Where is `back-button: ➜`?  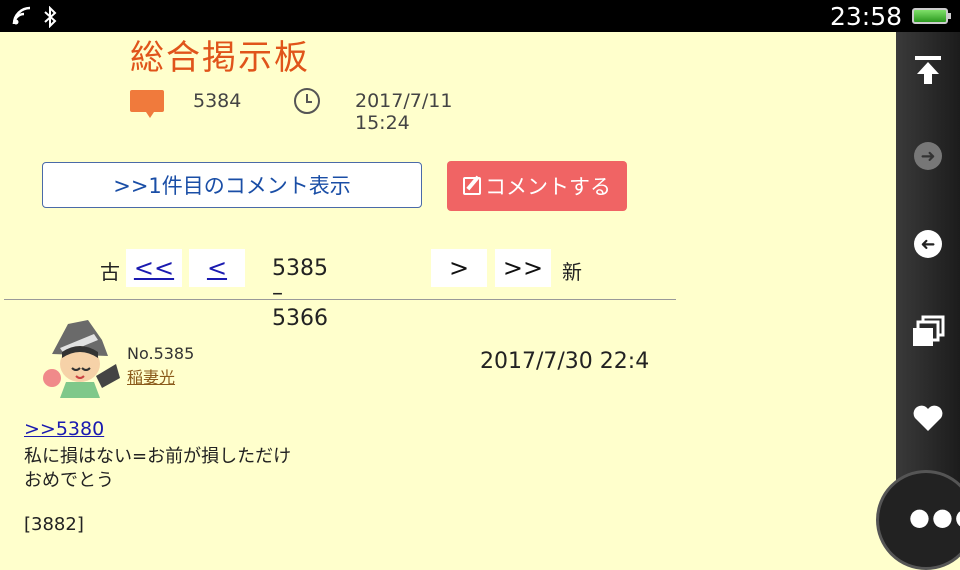 back-button: ➜ is located at coordinates (928, 244).